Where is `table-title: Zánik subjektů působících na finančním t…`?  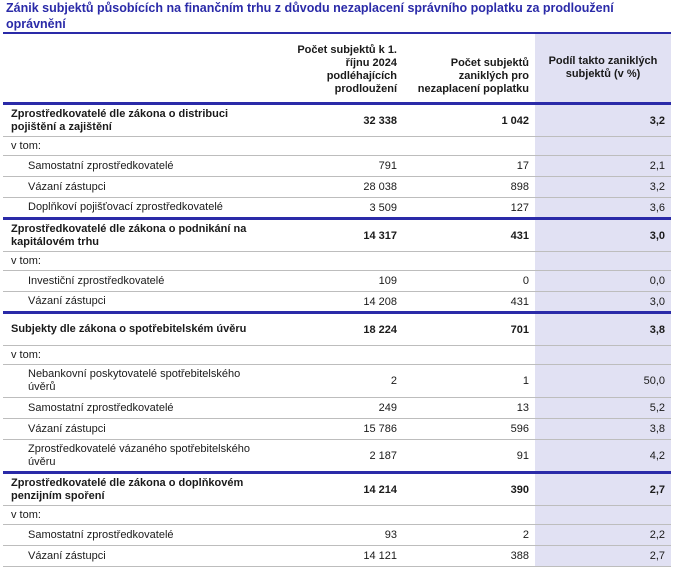 table-title: Zánik subjektů působících na finančním t… is located at coordinates (310, 16).